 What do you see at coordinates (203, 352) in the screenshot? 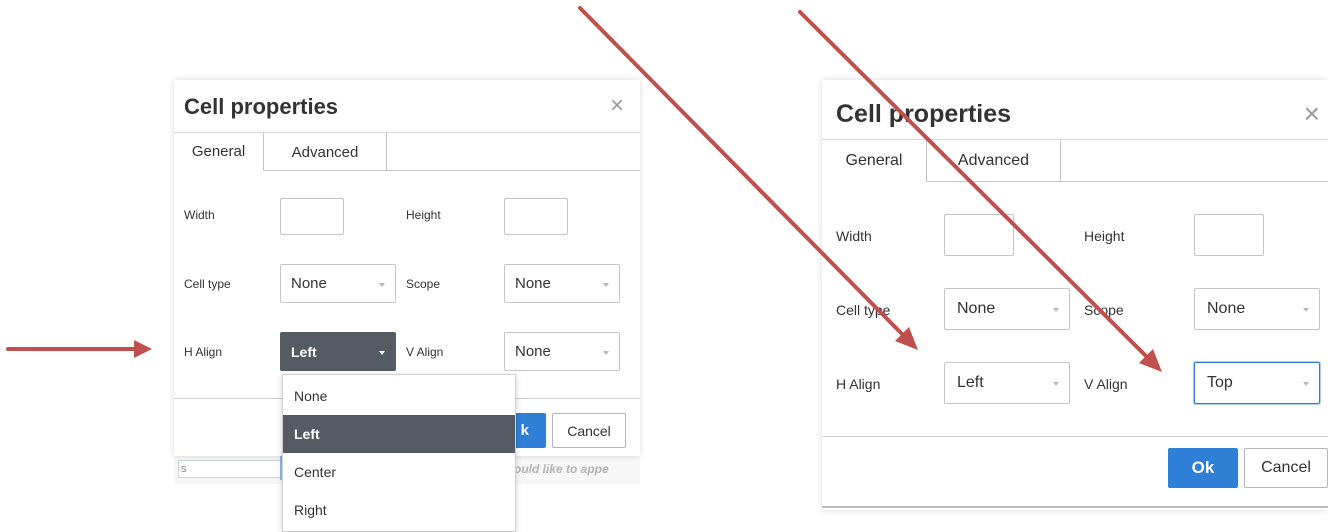
I see `left-h-align-label: H Align` at bounding box center [203, 352].